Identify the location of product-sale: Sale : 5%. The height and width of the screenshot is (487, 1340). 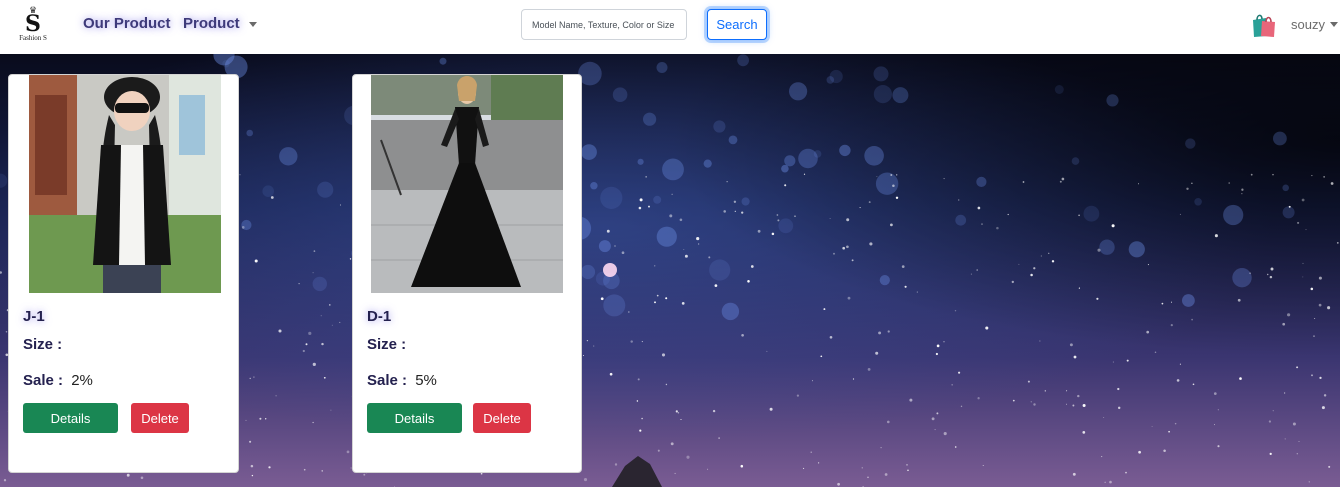
(402, 380).